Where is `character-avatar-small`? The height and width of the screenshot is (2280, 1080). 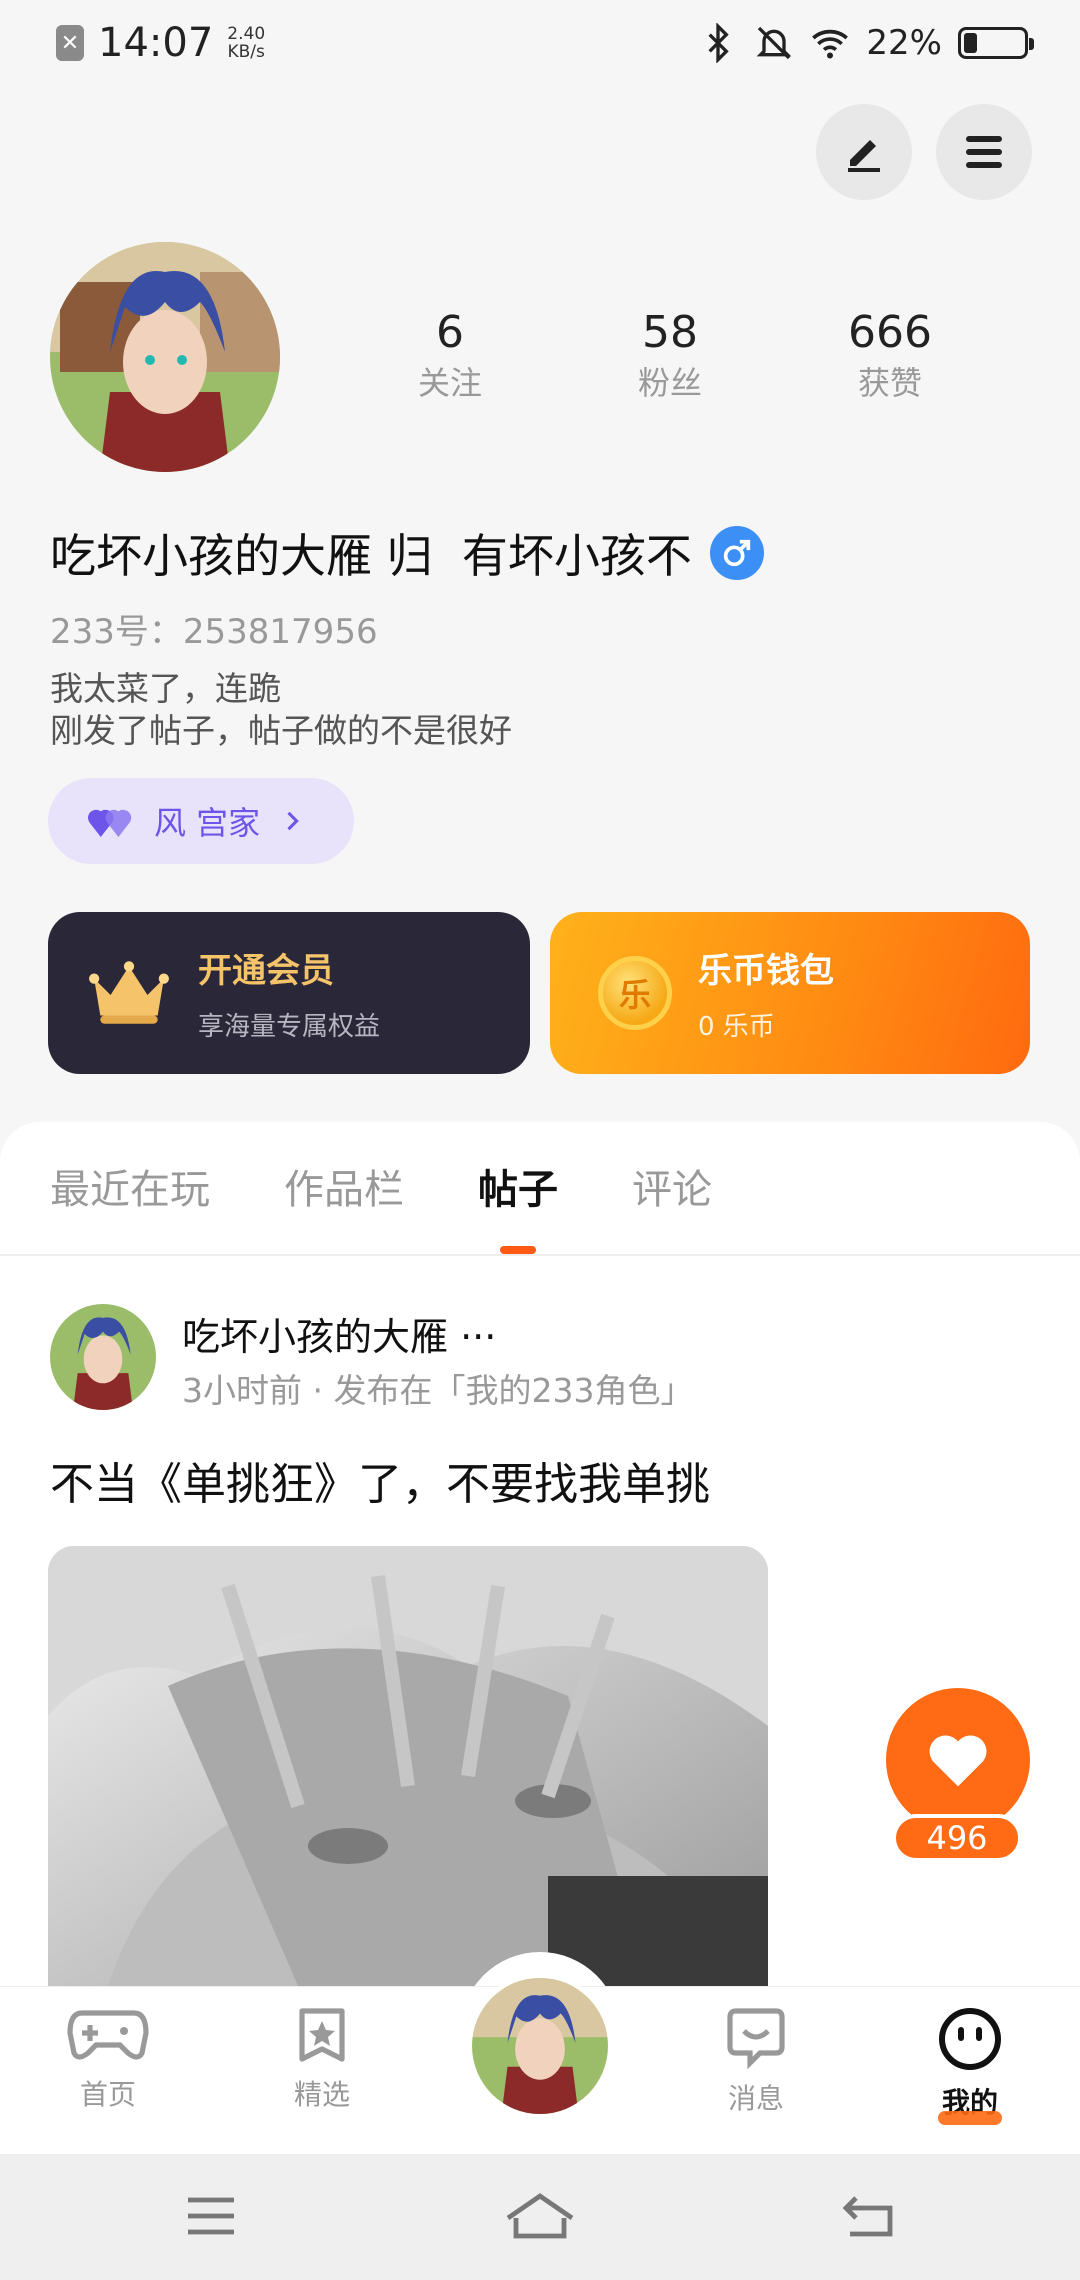
character-avatar-small is located at coordinates (103, 1357).